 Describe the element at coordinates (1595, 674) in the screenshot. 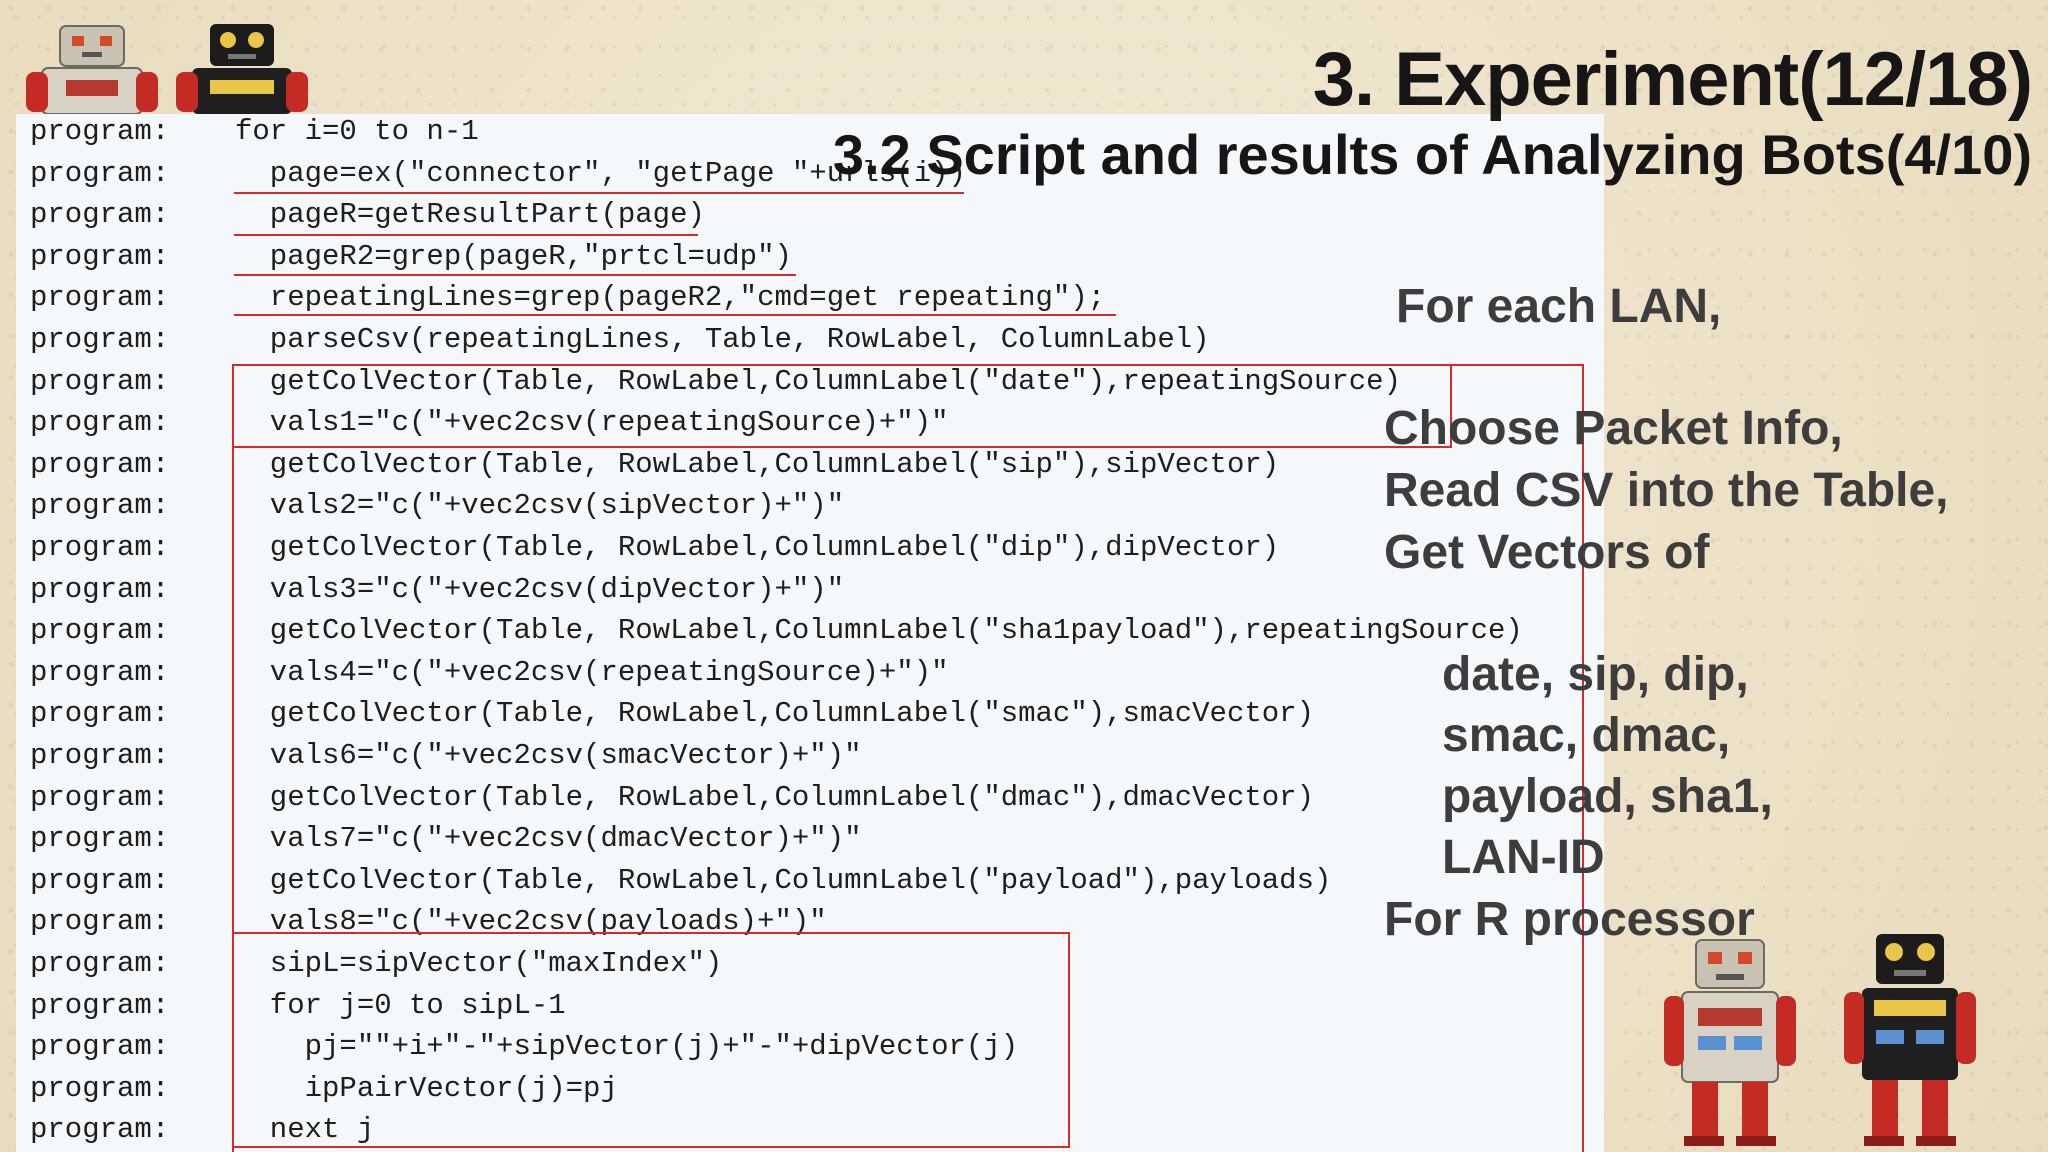

I see `note-field-list: date, sip, dip,` at that location.